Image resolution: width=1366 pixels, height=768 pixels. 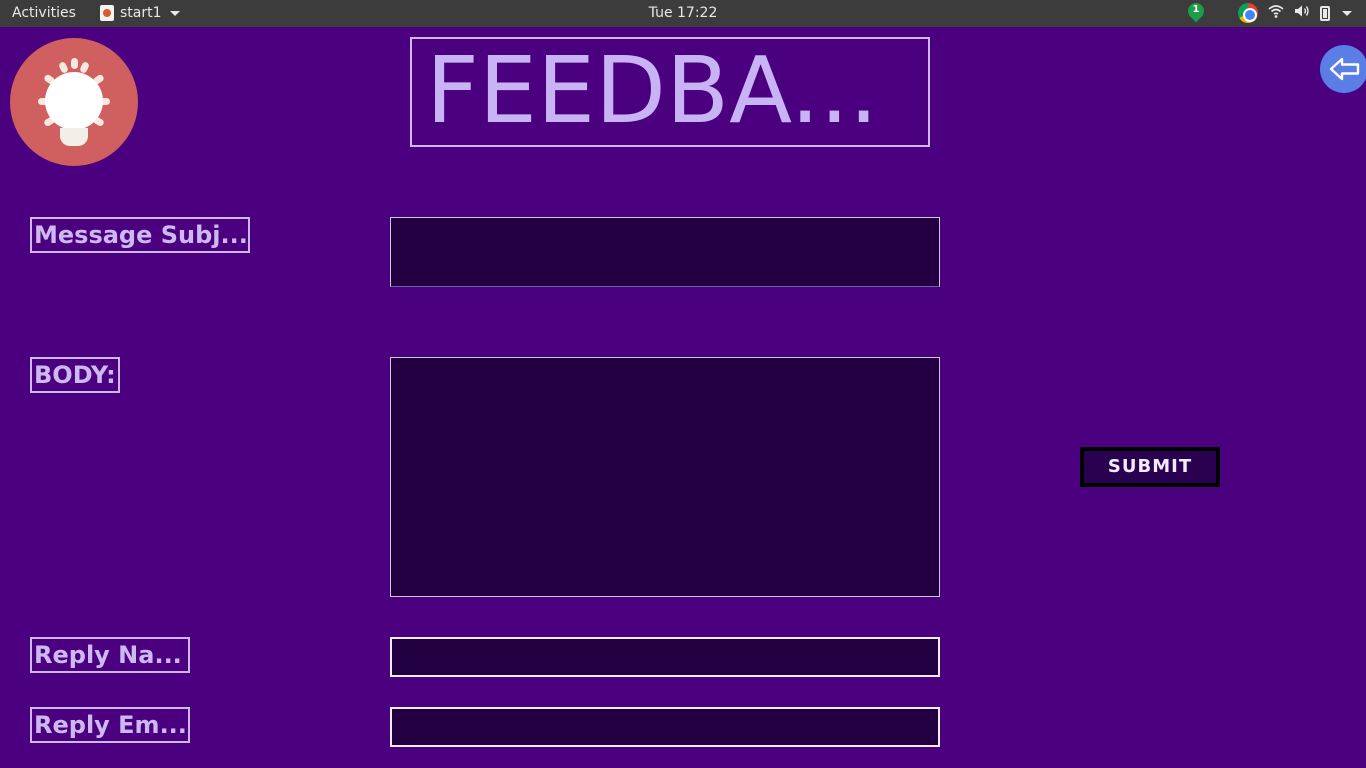 I want to click on notification-badge-icon: 1, so click(x=1196, y=13).